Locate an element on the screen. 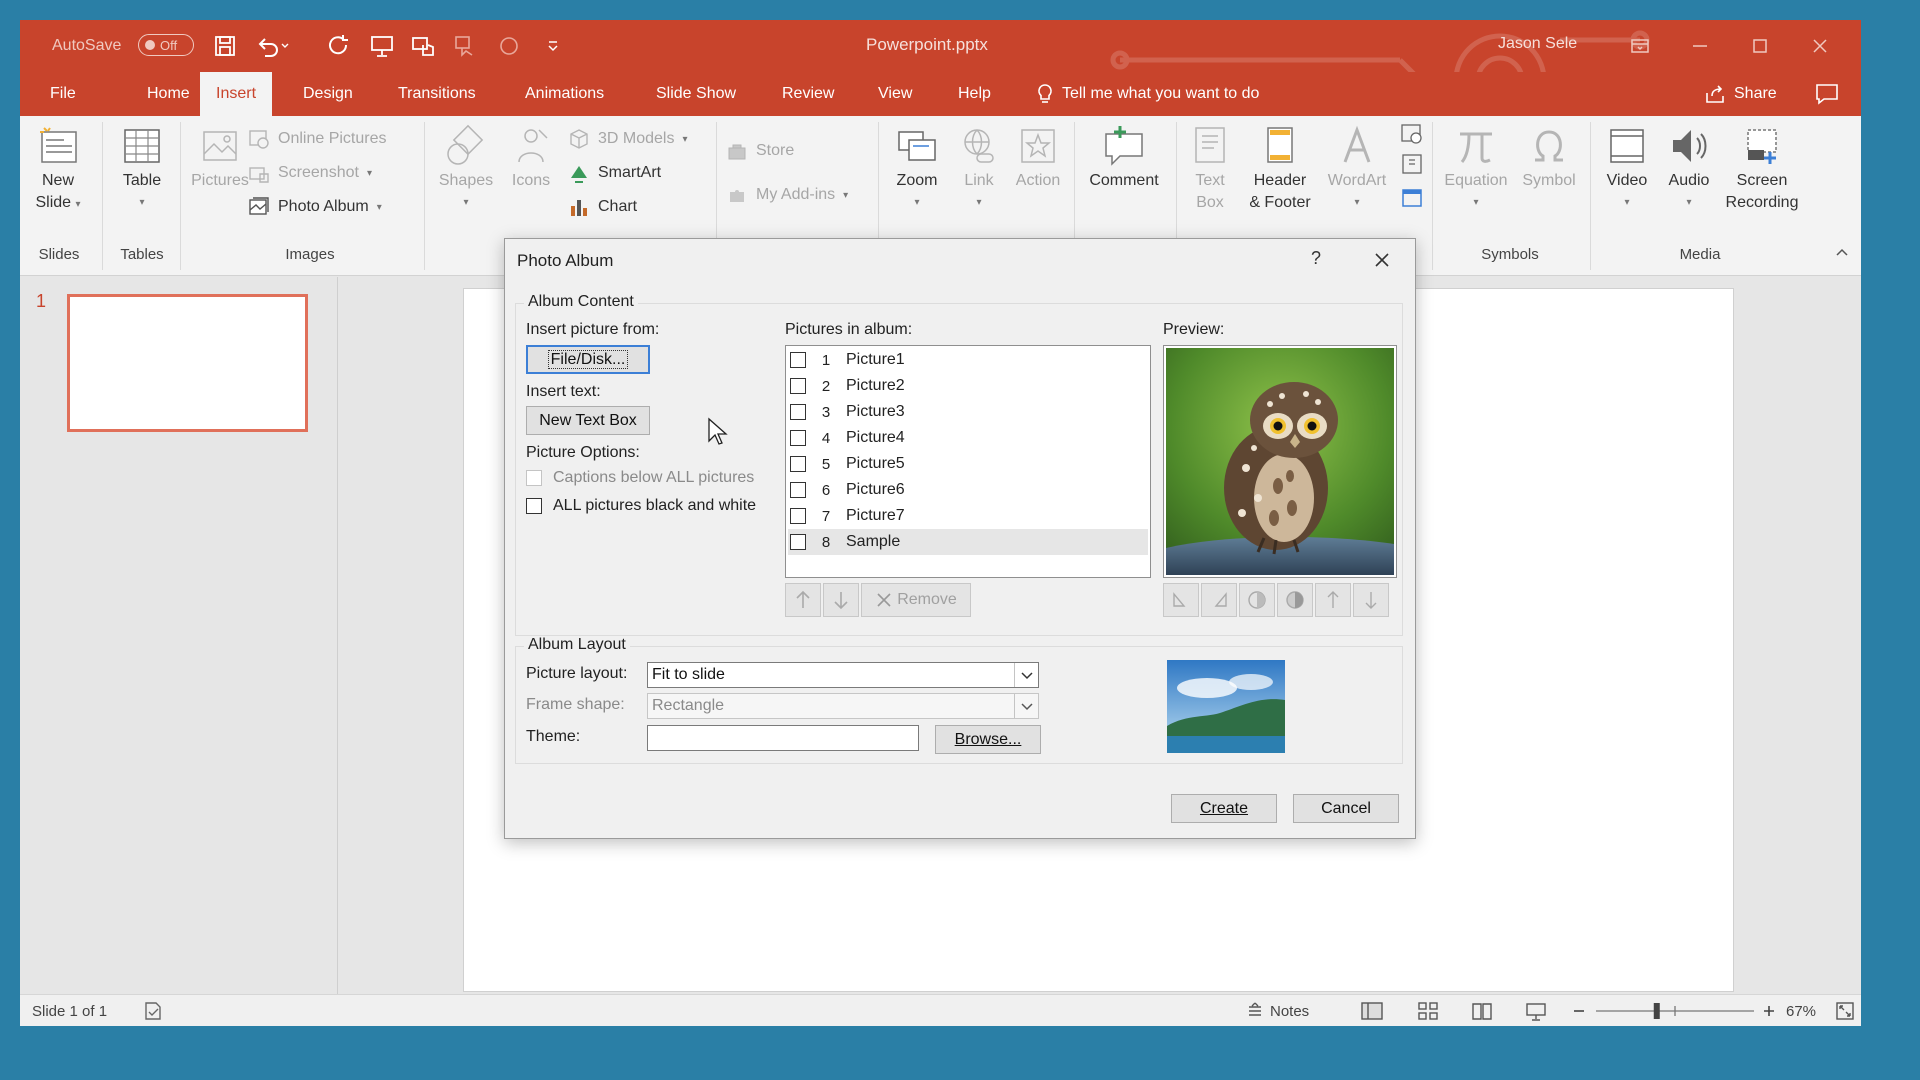 The height and width of the screenshot is (1080, 1920). new-text-box-button: New Text Box is located at coordinates (588, 420).